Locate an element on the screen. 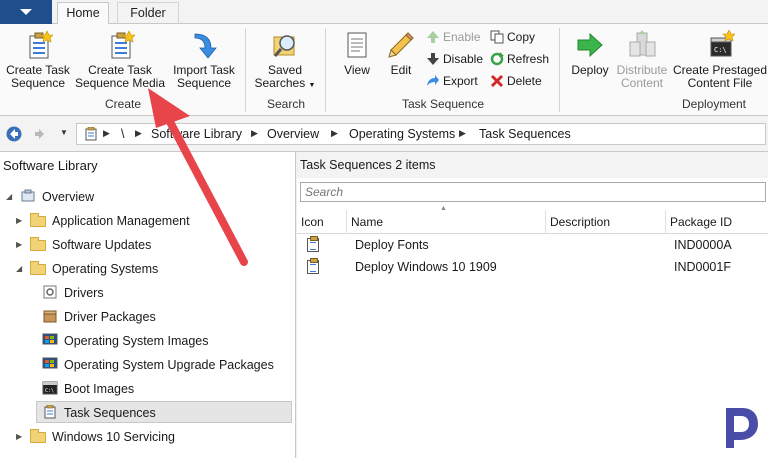 The height and width of the screenshot is (458, 768). view-button: View is located at coordinates (357, 53).